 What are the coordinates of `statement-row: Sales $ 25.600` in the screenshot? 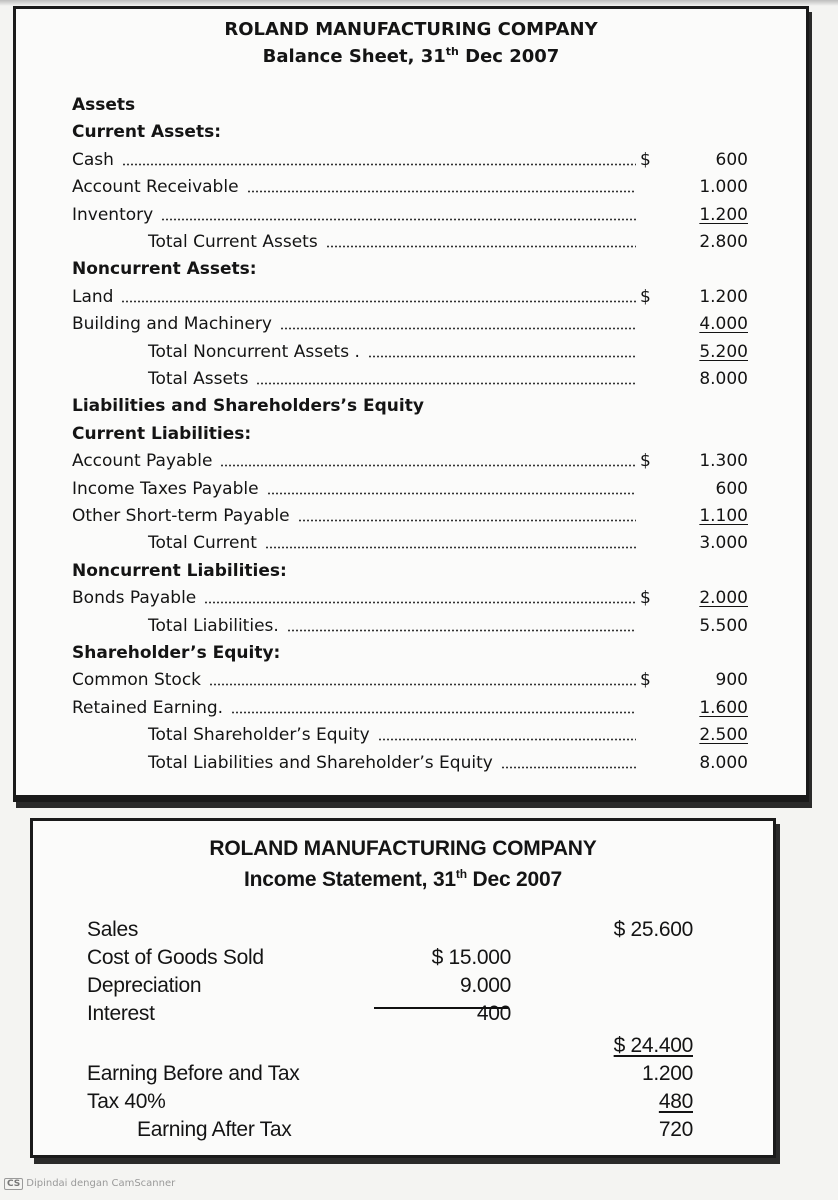 It's located at (403, 930).